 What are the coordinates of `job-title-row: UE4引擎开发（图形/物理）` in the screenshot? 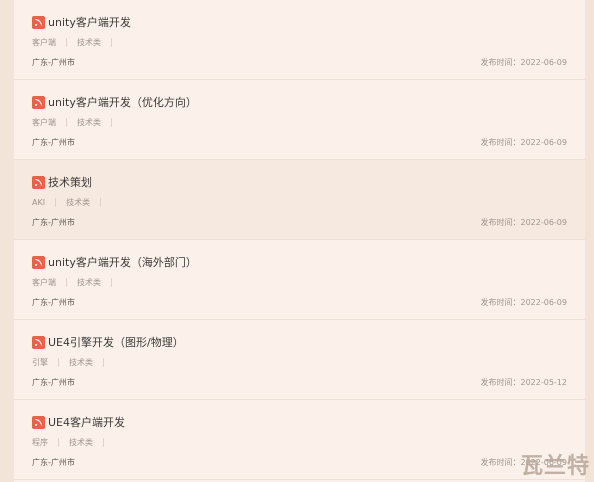 It's located at (108, 342).